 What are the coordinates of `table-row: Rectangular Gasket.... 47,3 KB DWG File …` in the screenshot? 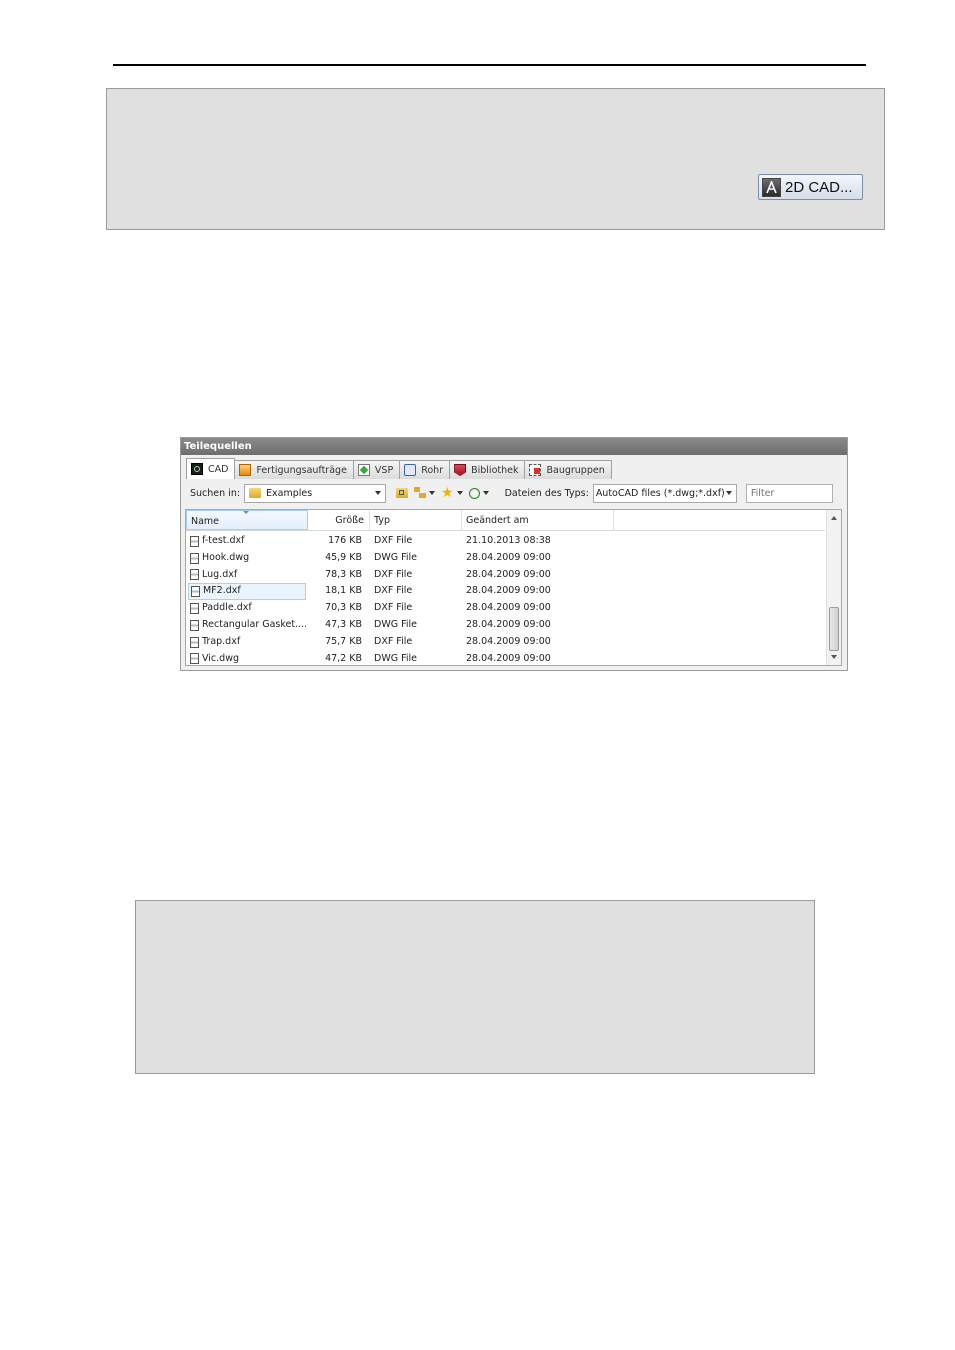 It's located at (505, 625).